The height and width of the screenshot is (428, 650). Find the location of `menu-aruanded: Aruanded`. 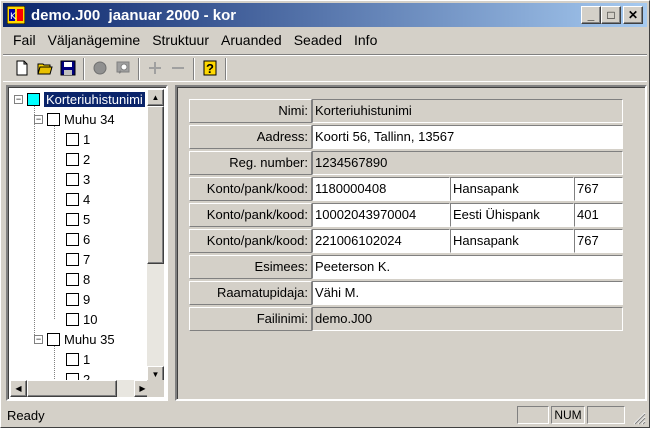

menu-aruanded: Aruanded is located at coordinates (251, 40).